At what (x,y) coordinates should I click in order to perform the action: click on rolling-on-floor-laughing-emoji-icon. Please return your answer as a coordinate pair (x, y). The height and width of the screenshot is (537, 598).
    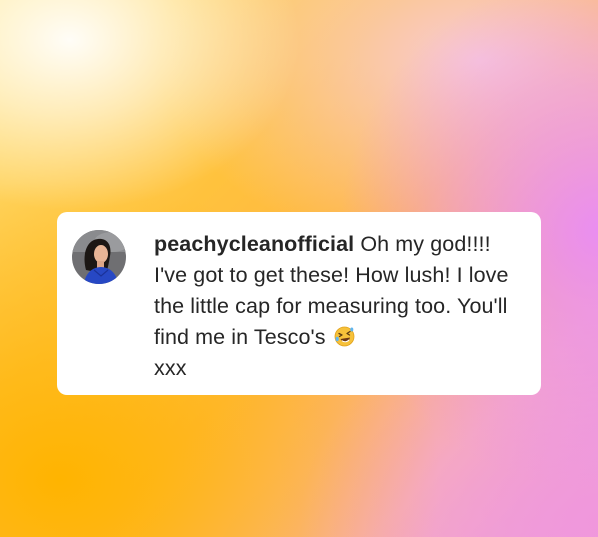
    Looking at the image, I should click on (344, 336).